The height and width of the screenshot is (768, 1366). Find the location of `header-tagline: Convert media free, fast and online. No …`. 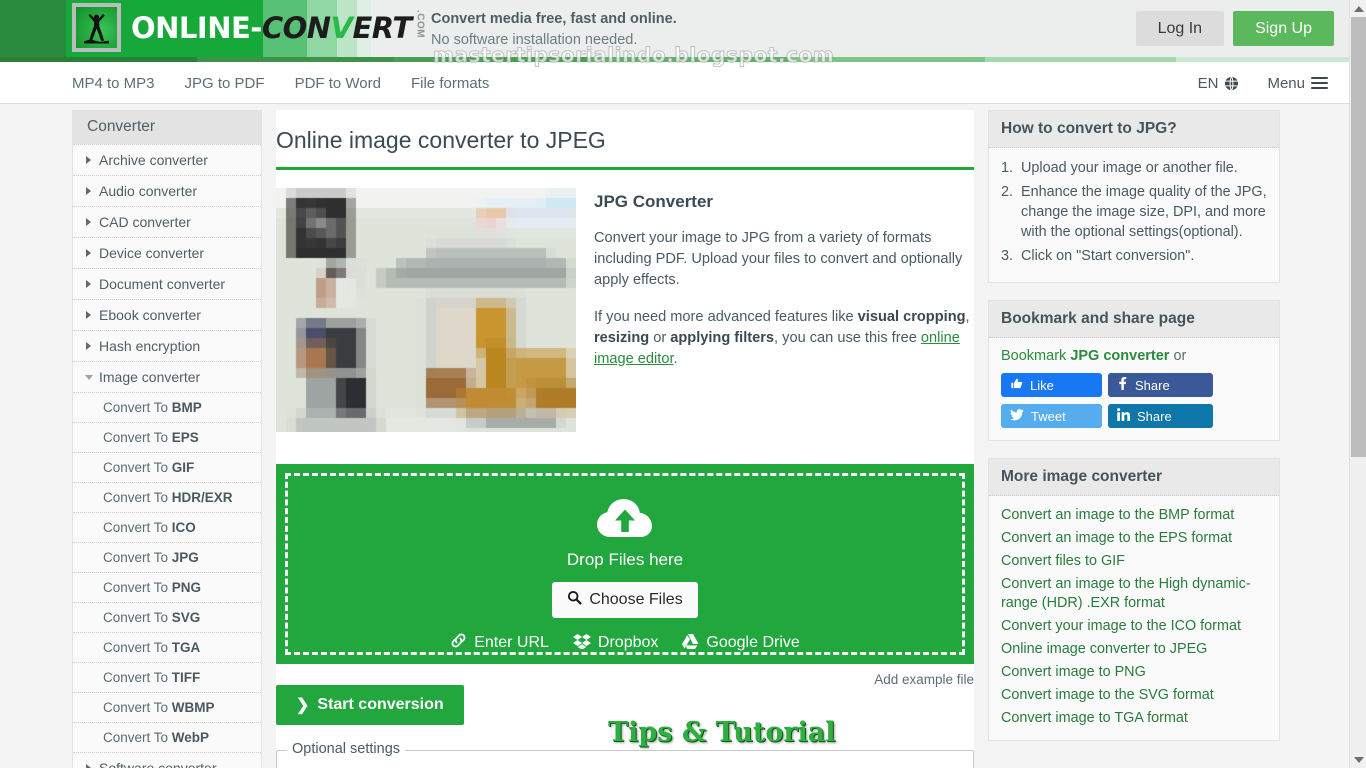

header-tagline: Convert media free, fast and online. No … is located at coordinates (554, 30).